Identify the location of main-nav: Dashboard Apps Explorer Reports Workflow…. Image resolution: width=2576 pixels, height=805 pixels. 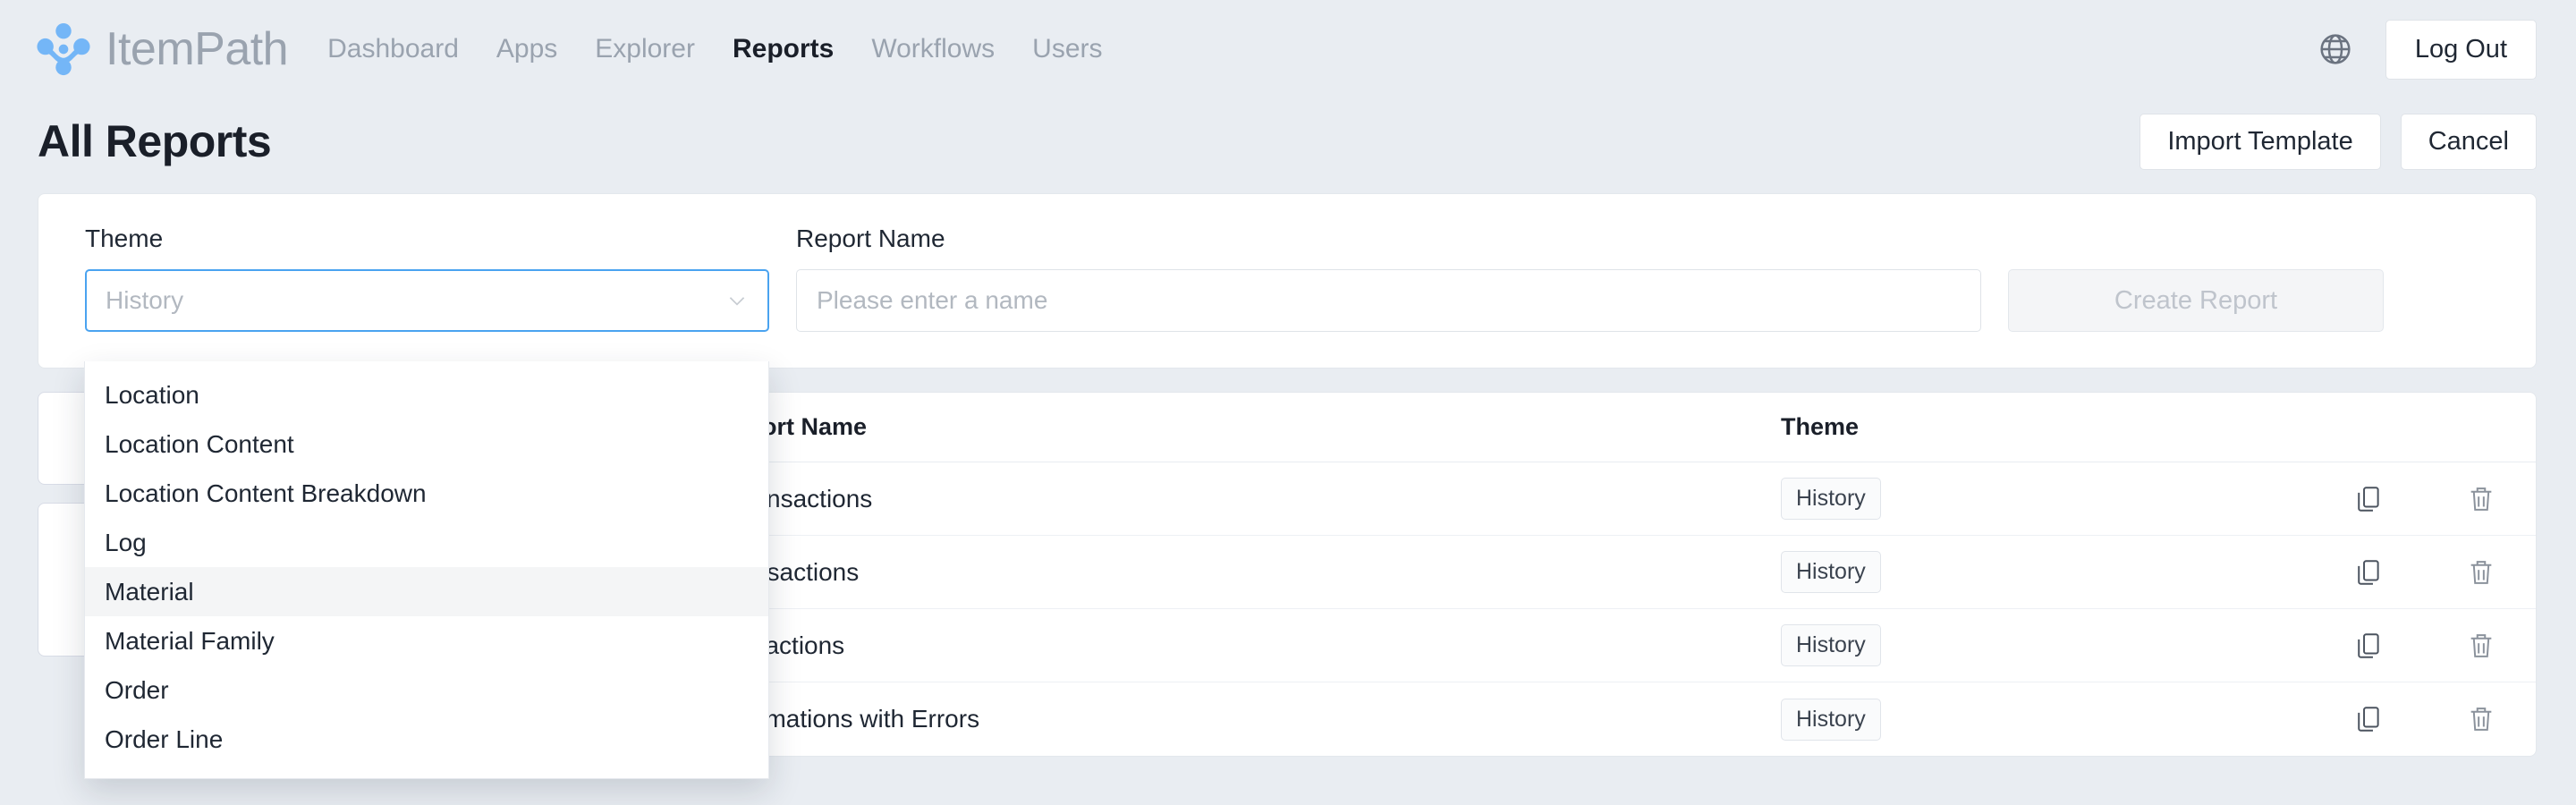
(714, 49).